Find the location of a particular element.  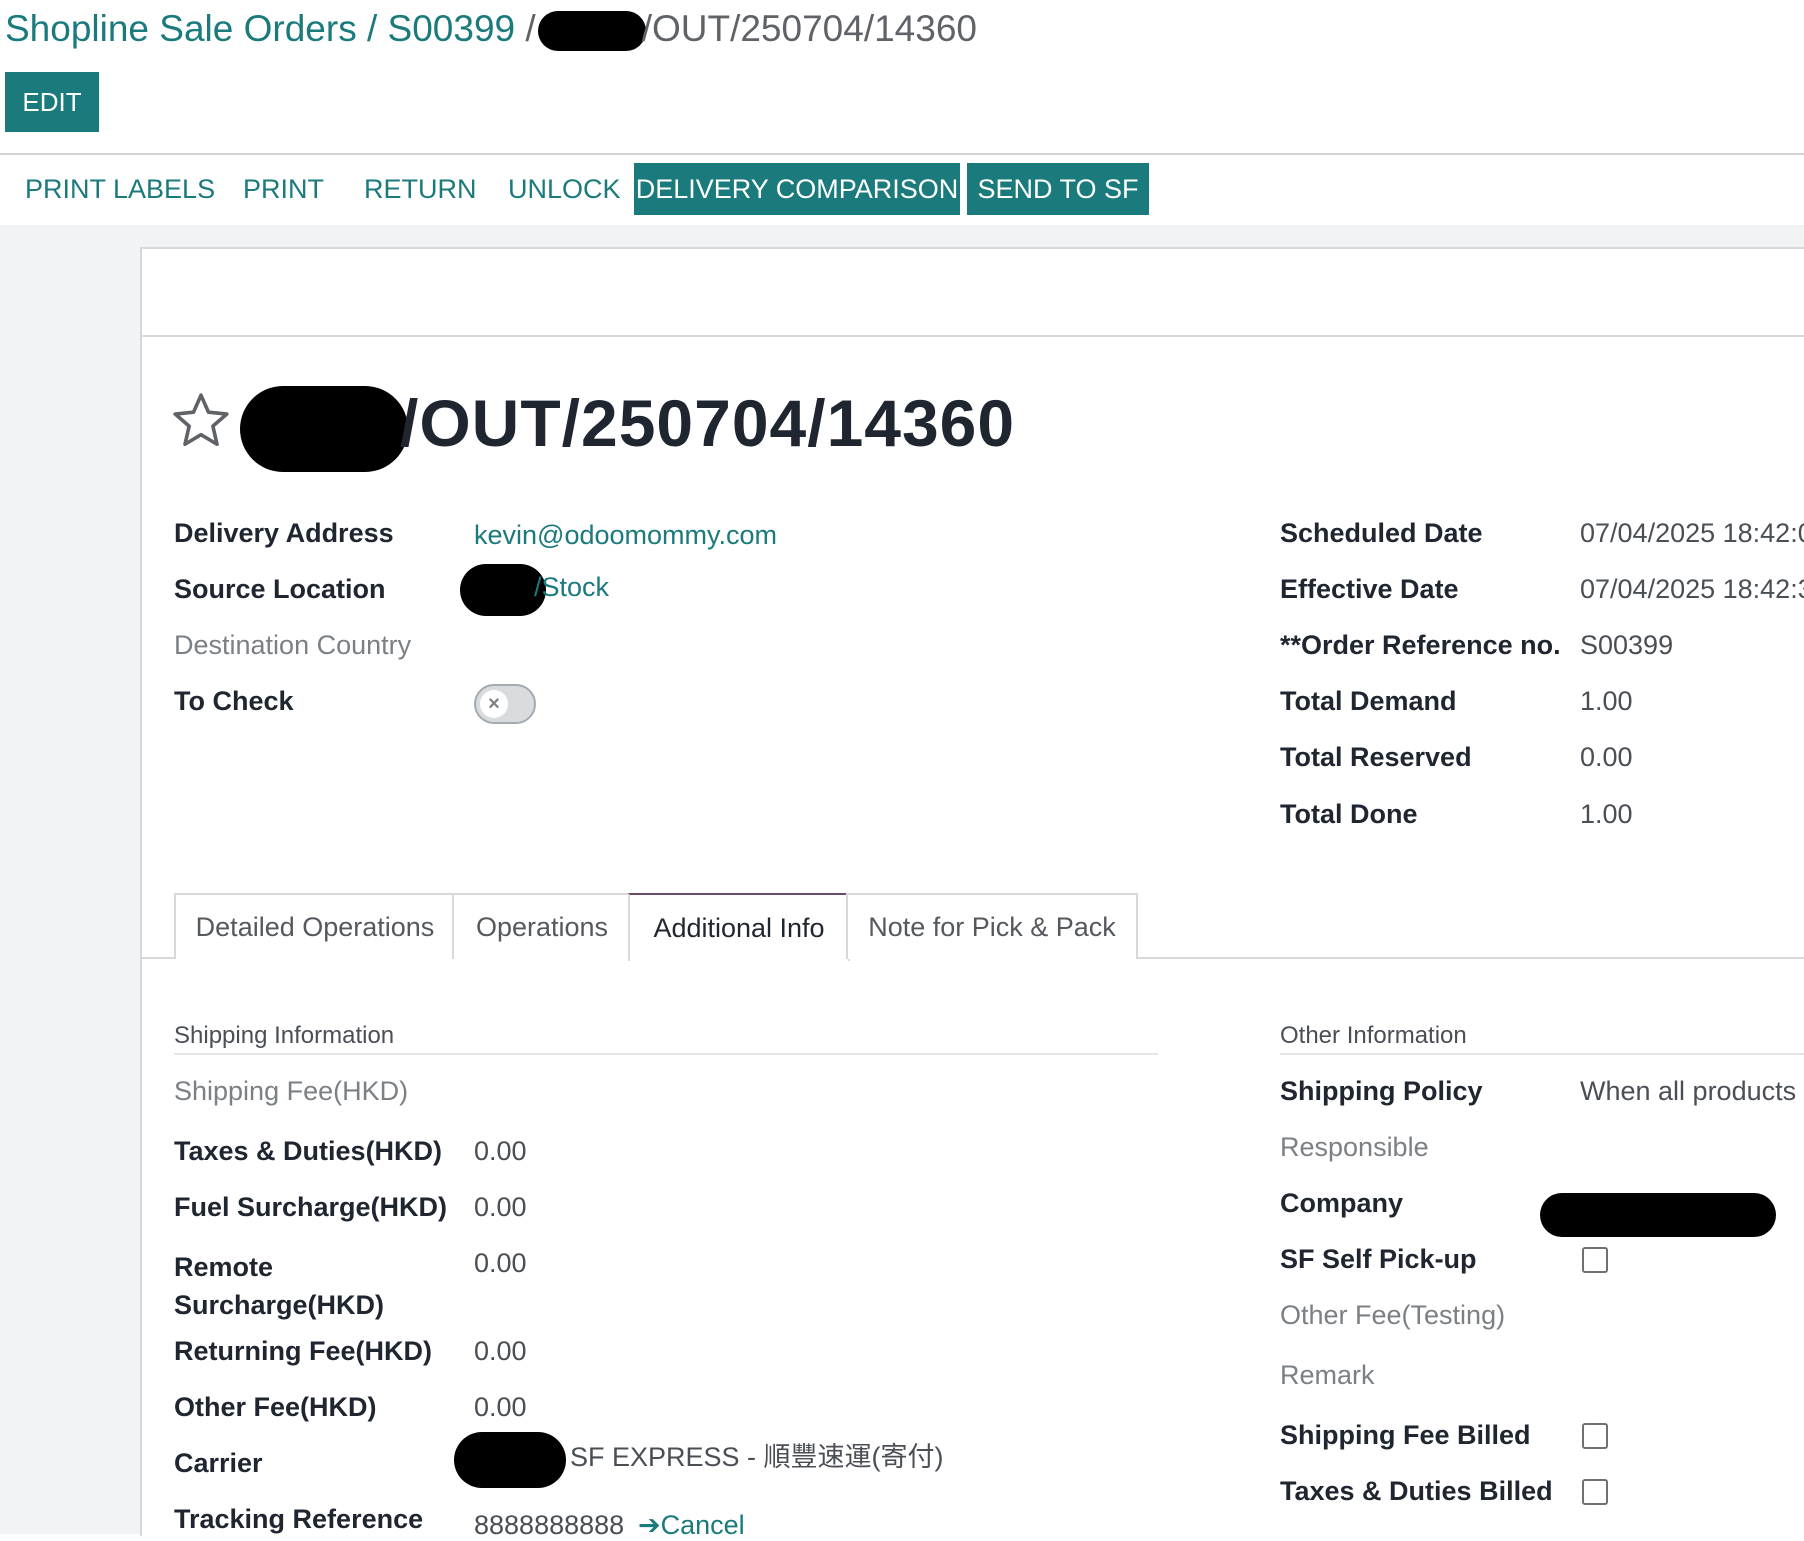

remote-surcharge-label-line2: Surcharge(HKD) is located at coordinates (279, 1305).